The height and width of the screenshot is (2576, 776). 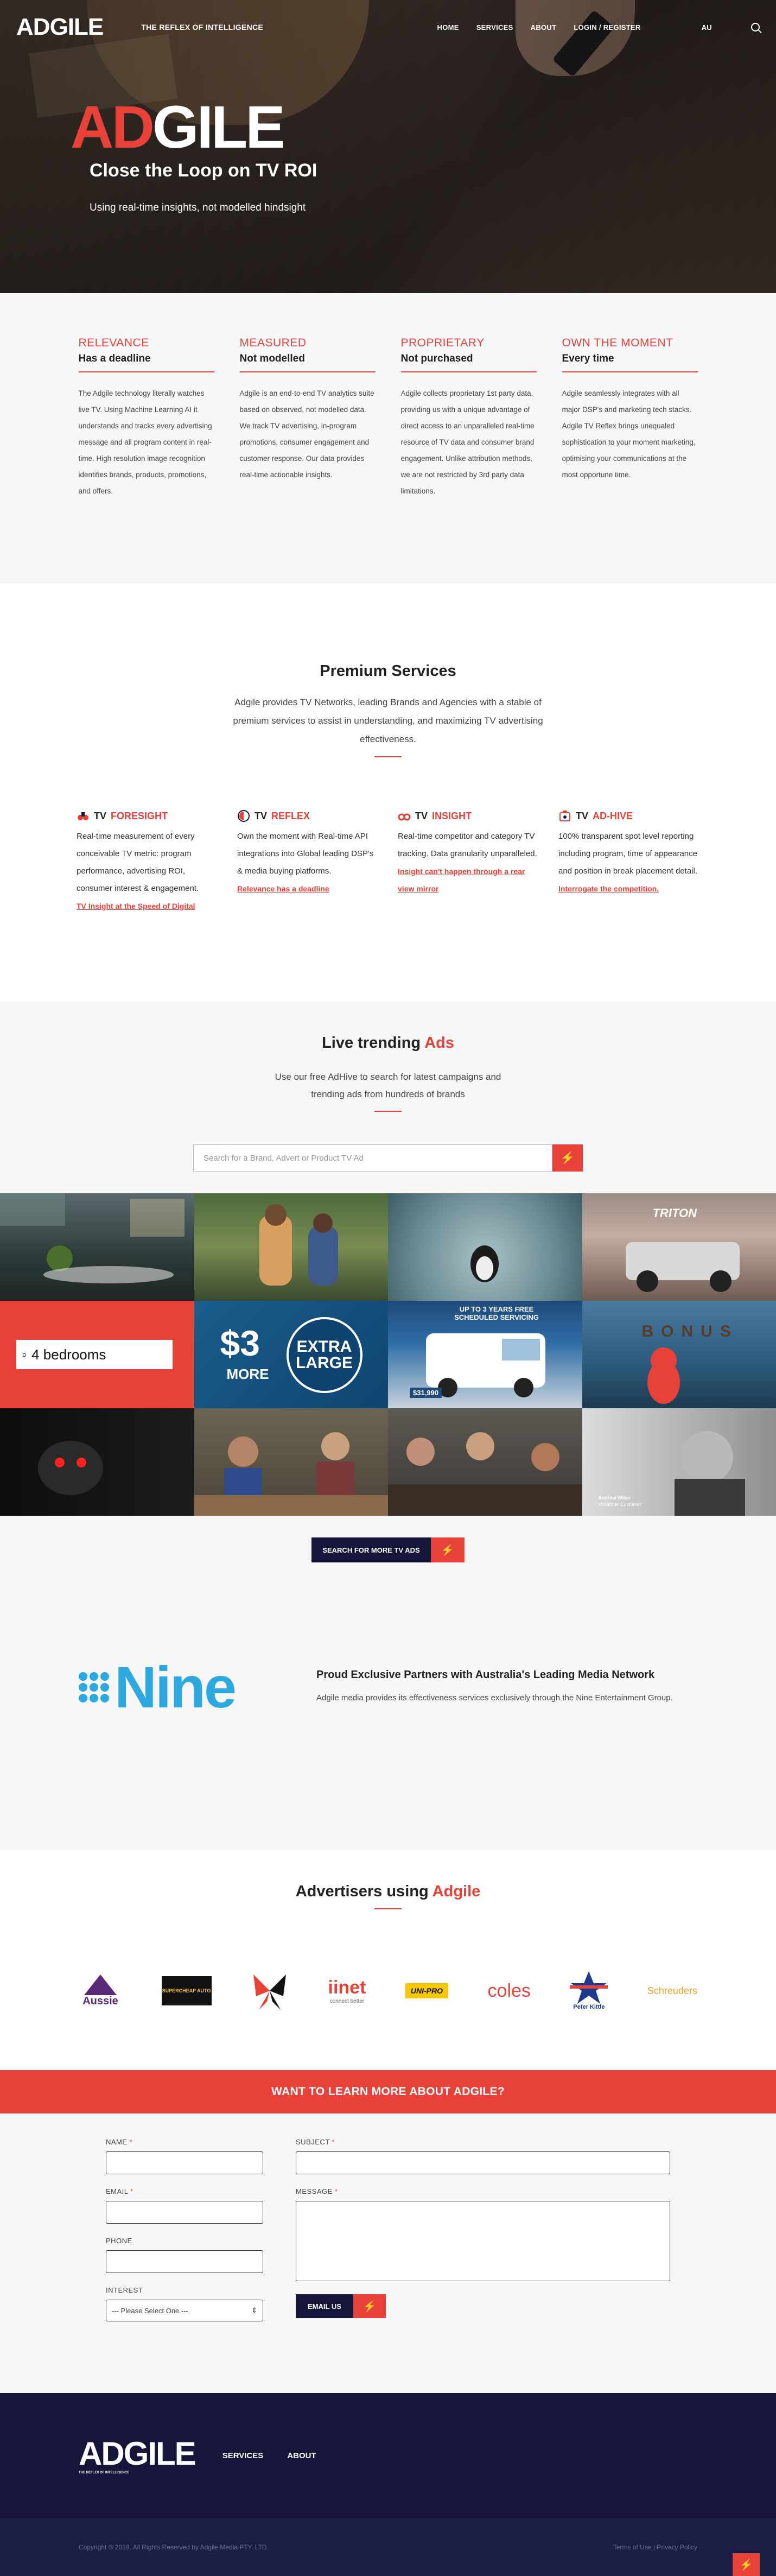 I want to click on back-to-top-button: ⚡, so click(x=746, y=2564).